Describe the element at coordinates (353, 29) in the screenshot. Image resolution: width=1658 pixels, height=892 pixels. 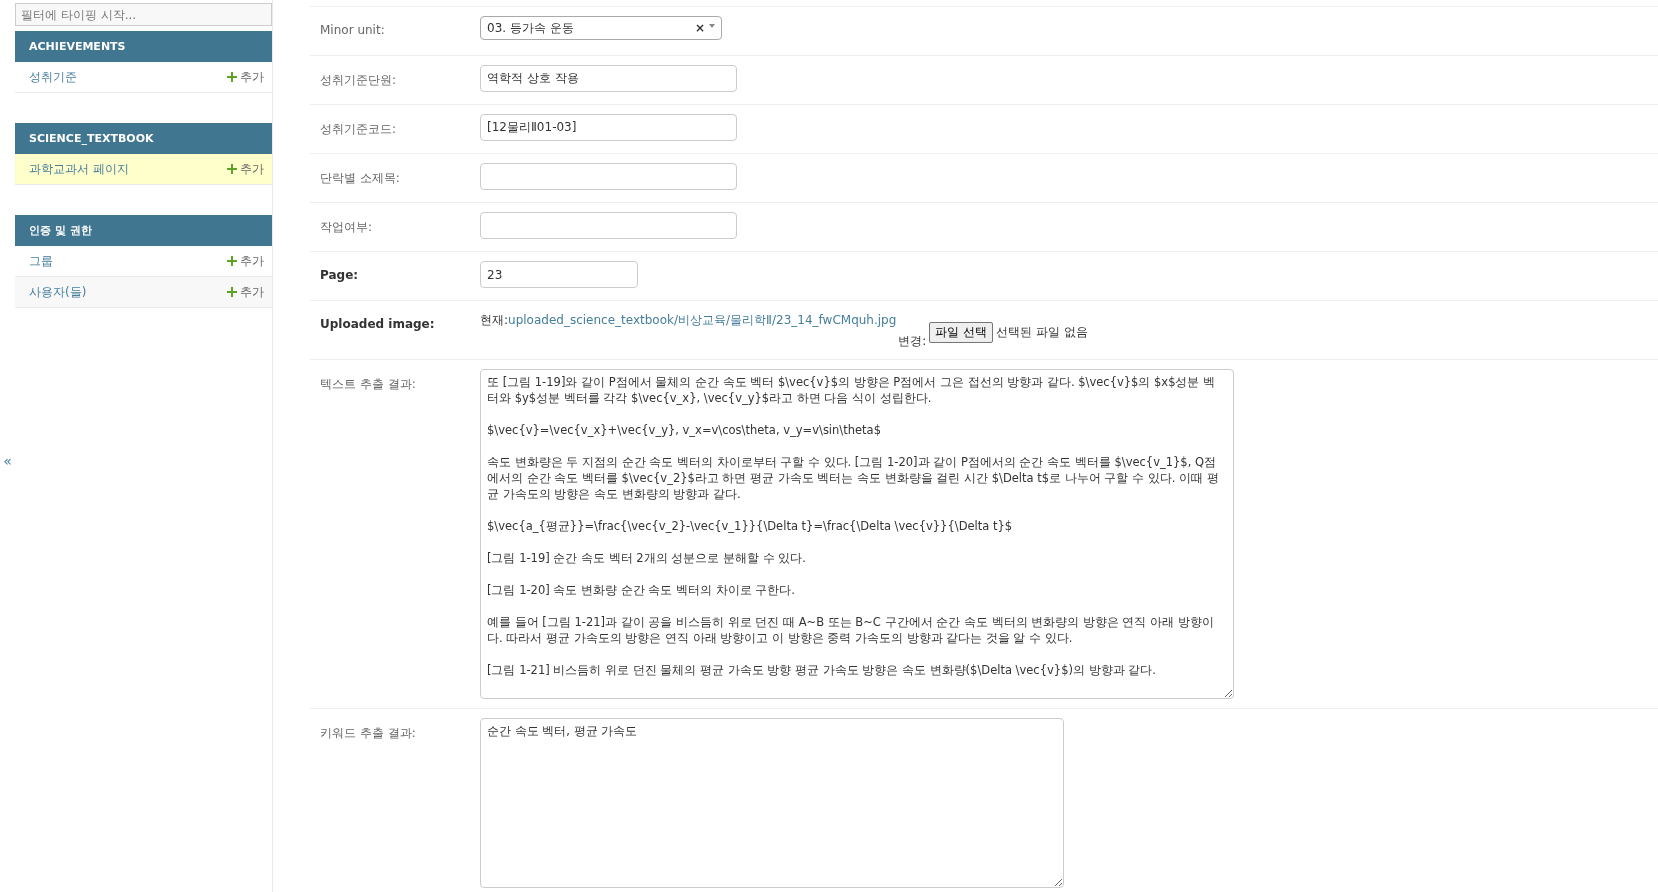
I see `field-label: Minor unit:` at that location.